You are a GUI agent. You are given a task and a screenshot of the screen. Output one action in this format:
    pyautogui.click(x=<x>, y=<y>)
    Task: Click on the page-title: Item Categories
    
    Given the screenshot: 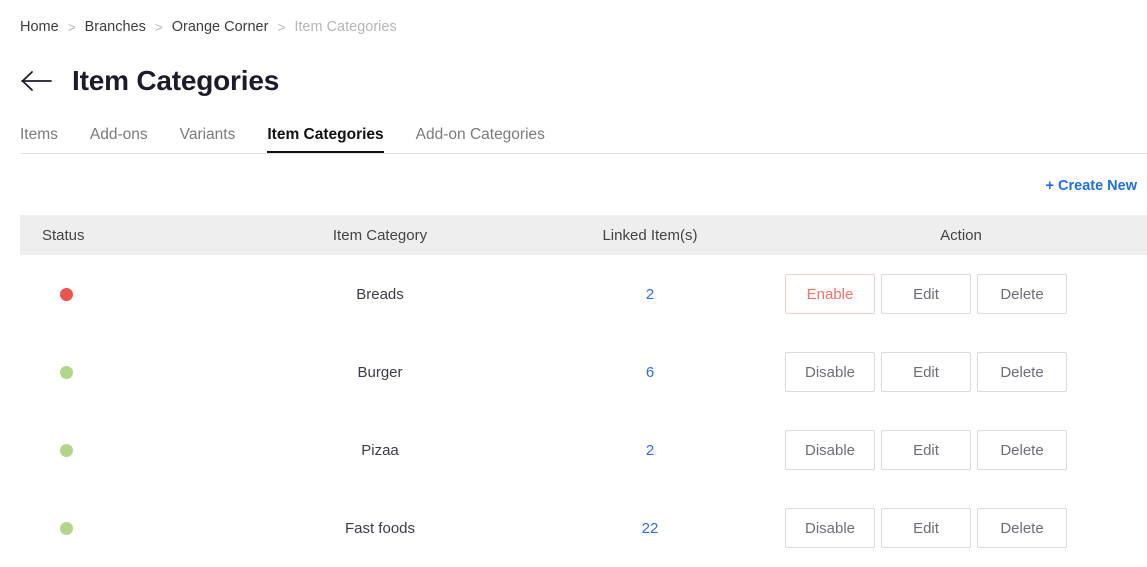 What is the action you would take?
    pyautogui.click(x=176, y=80)
    